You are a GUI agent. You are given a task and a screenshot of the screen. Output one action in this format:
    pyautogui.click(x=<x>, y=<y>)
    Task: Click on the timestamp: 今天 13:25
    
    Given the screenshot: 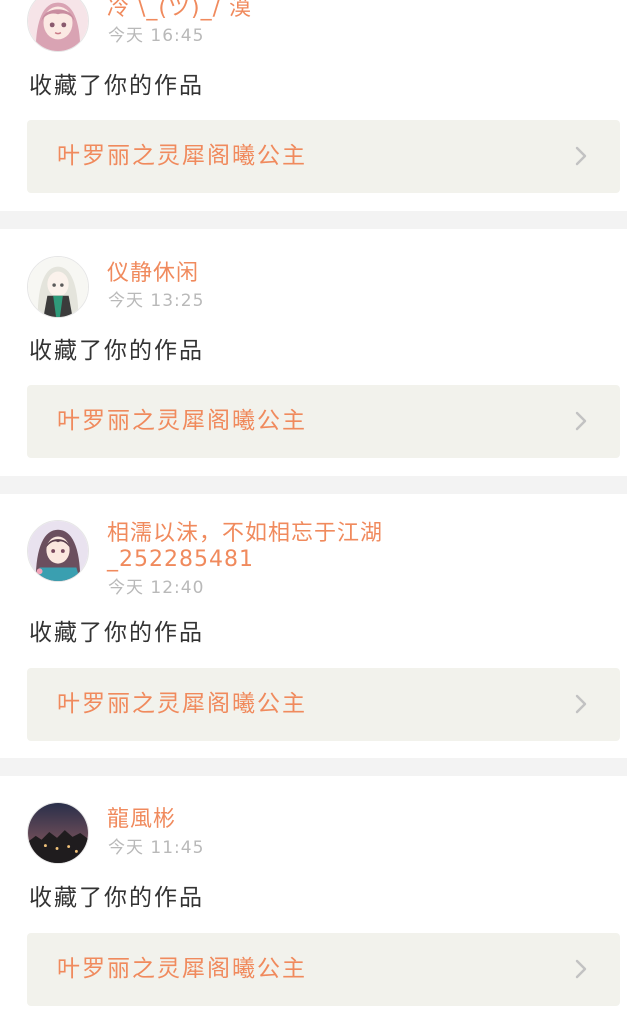 What is the action you would take?
    pyautogui.click(x=156, y=301)
    